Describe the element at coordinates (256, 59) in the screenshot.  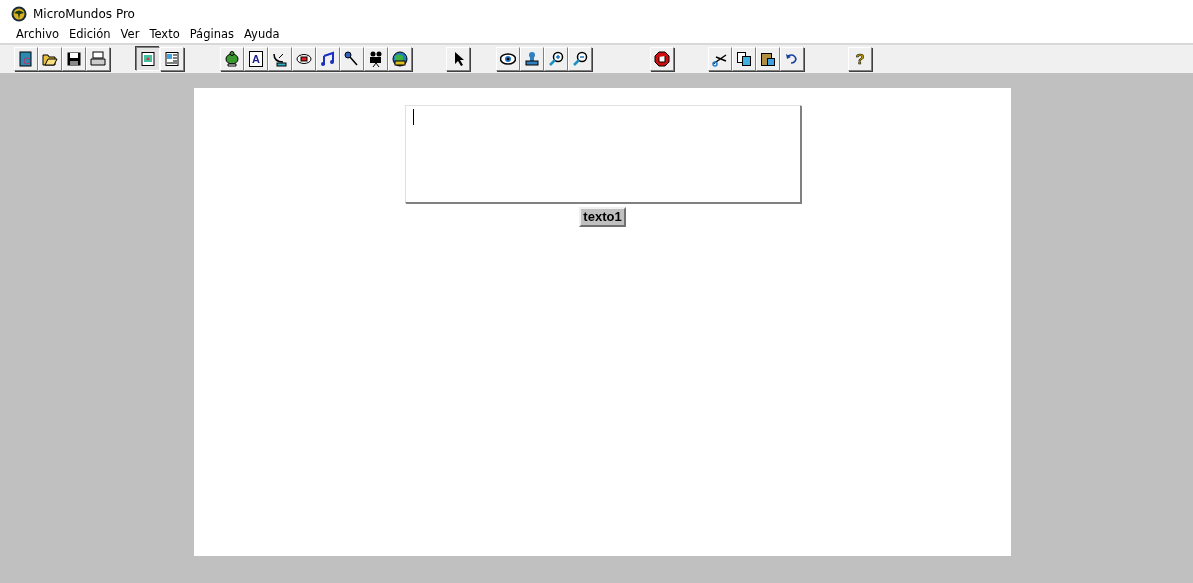
I see `toolbar-button: A` at that location.